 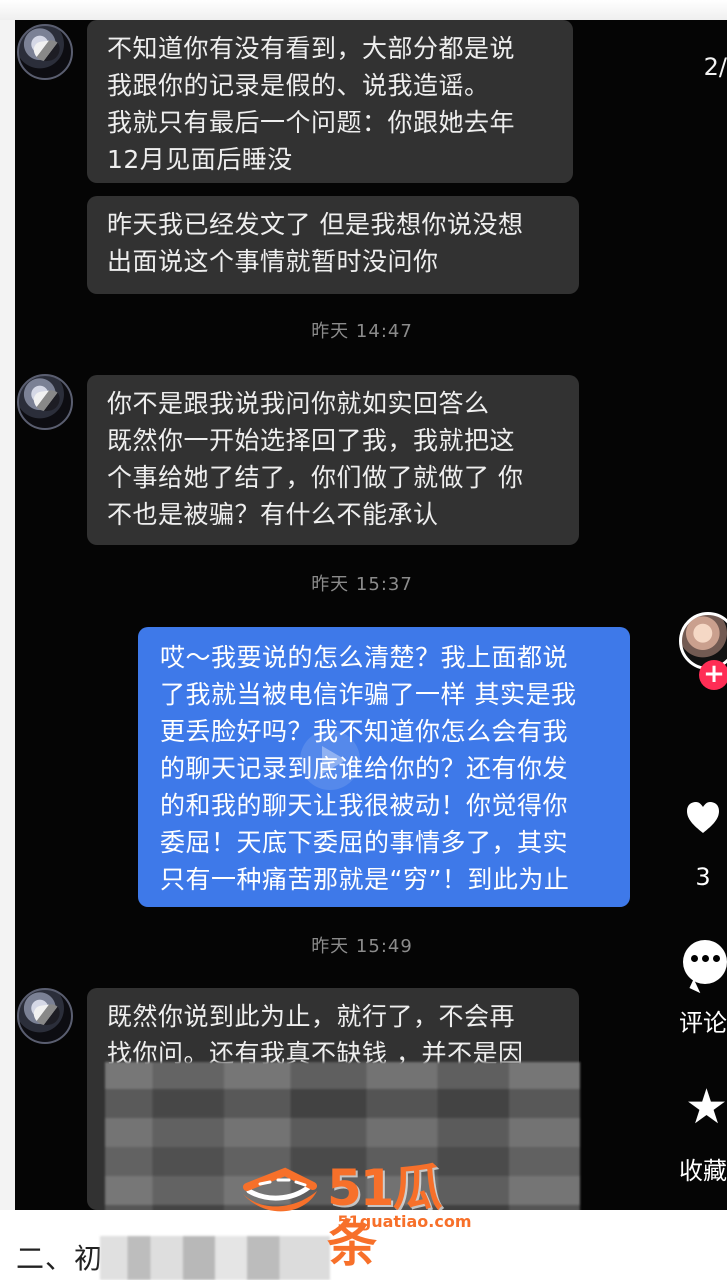 What do you see at coordinates (342, 1136) in the screenshot?
I see `blurred-message-content` at bounding box center [342, 1136].